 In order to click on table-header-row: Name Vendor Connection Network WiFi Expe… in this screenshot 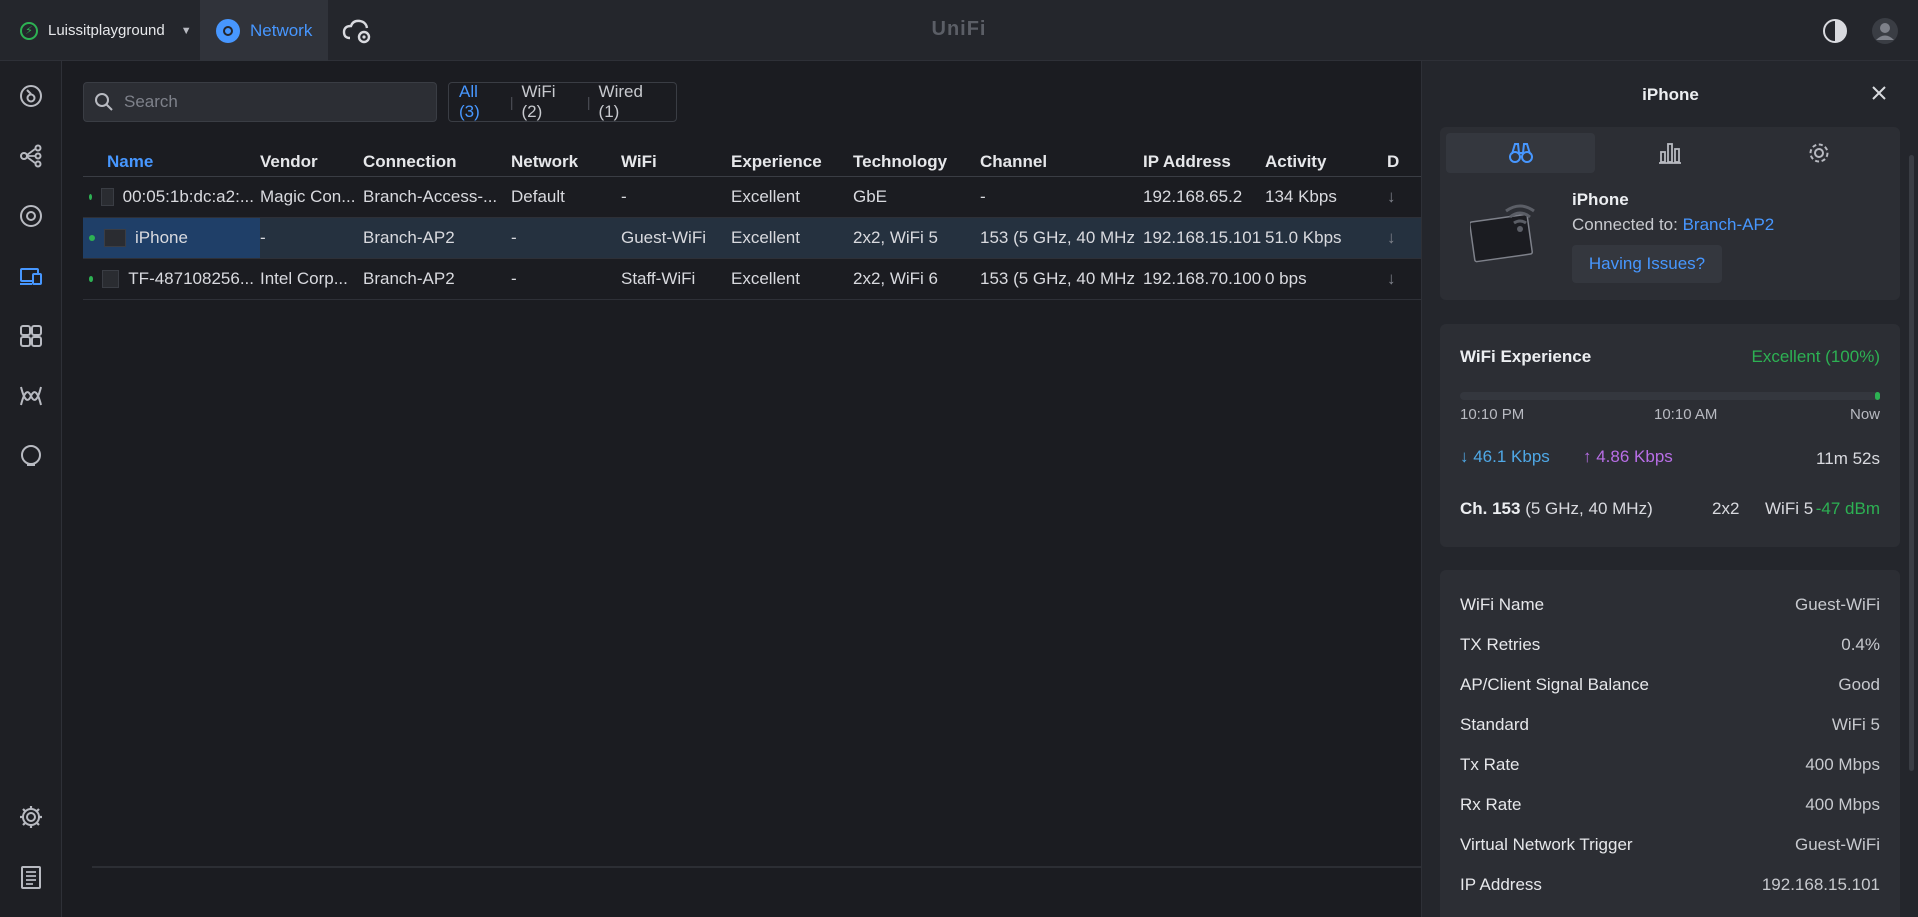, I will do `click(753, 158)`.